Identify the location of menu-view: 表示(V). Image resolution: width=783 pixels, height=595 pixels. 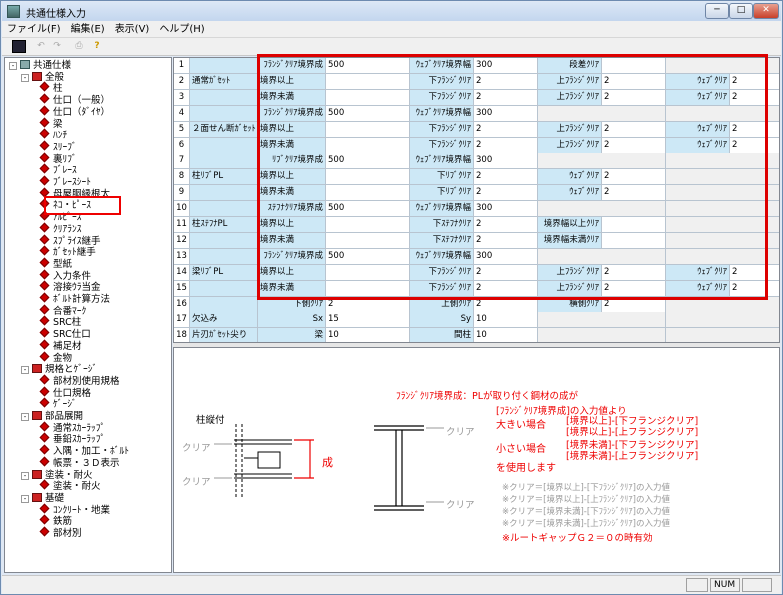
(132, 29).